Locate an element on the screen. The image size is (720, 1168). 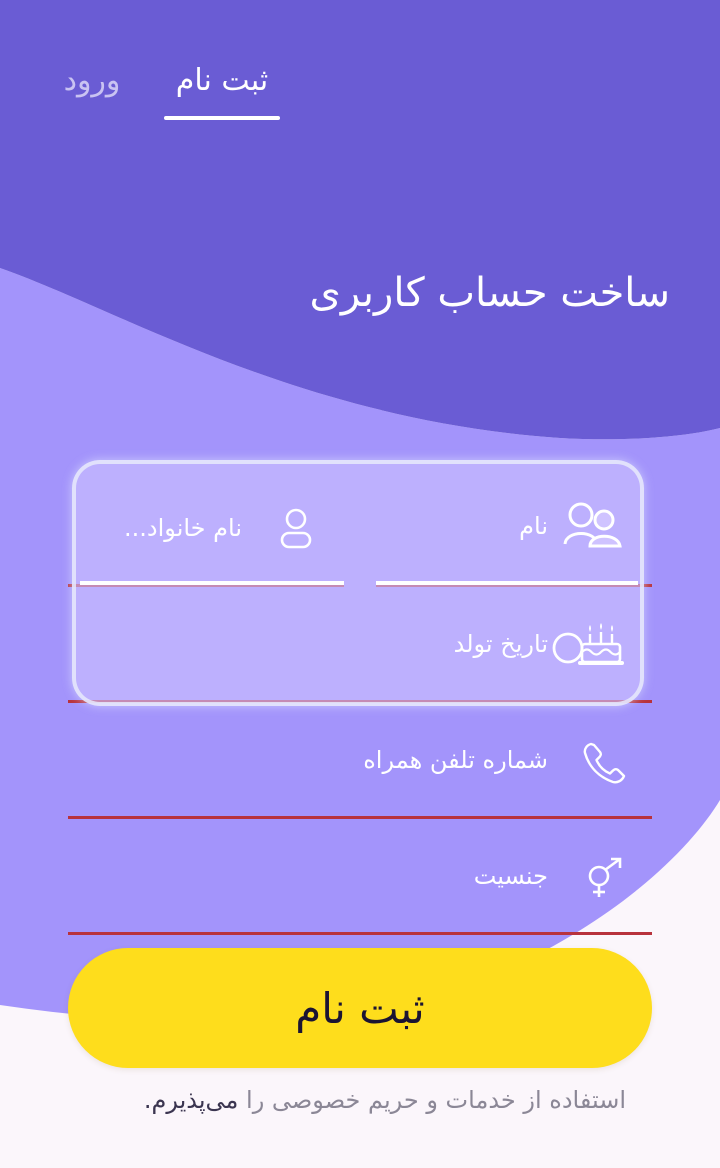
phone-icon is located at coordinates (604, 764).